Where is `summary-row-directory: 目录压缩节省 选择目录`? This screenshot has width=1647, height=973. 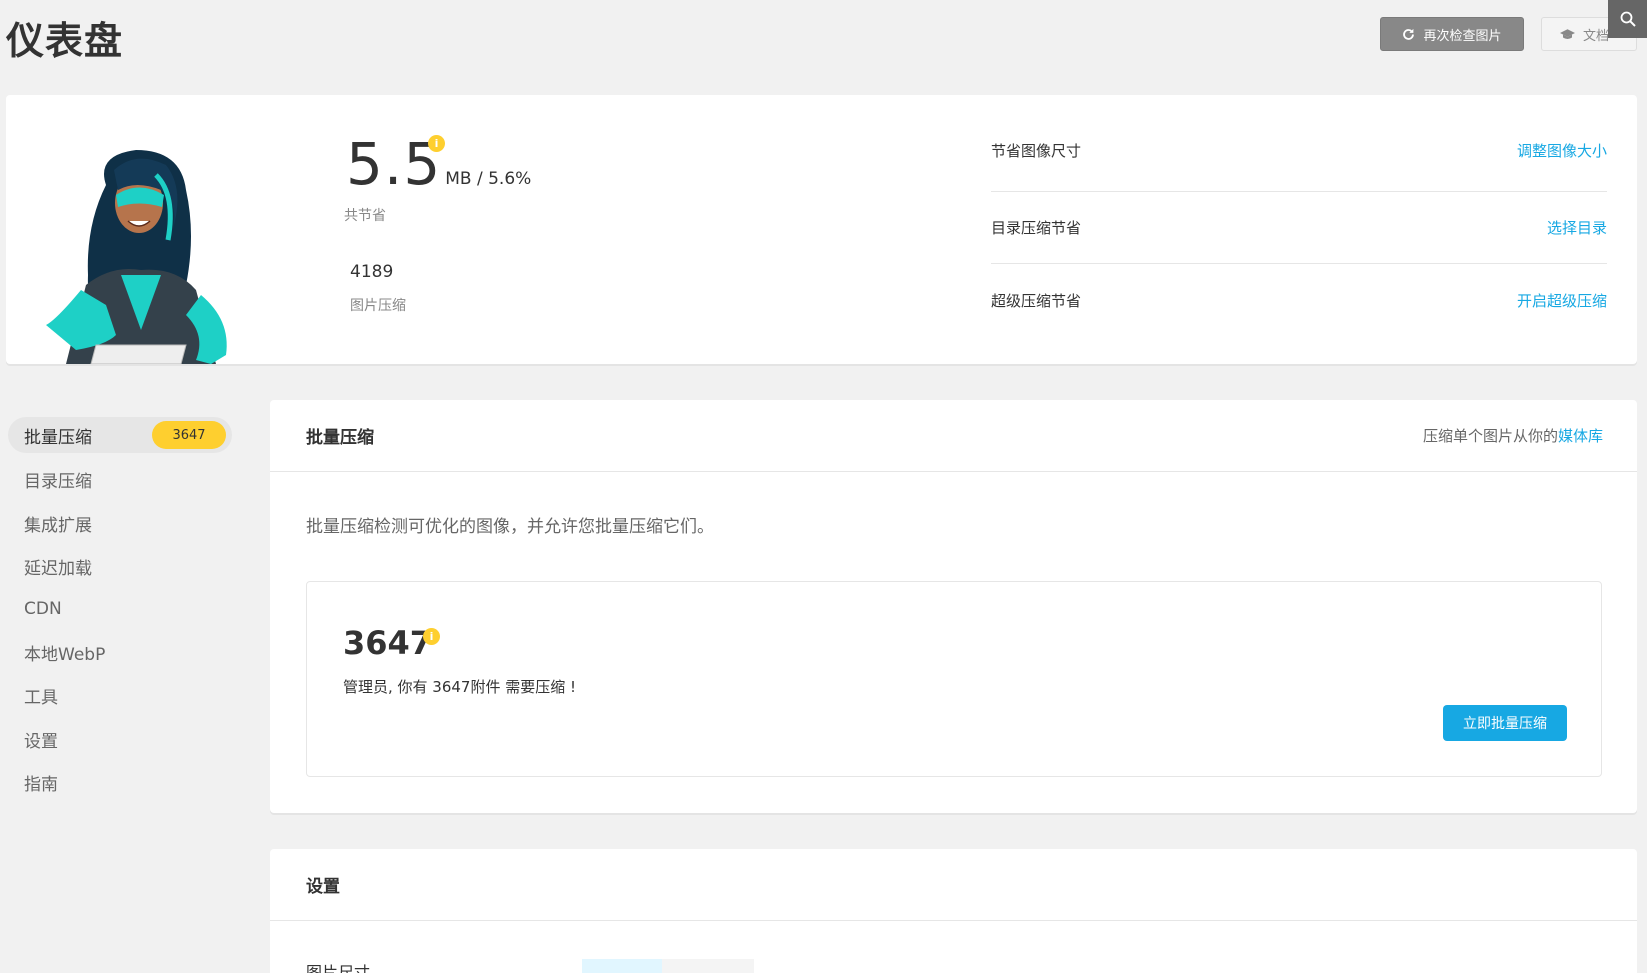
summary-row-directory: 目录压缩节省 选择目录 is located at coordinates (1299, 227).